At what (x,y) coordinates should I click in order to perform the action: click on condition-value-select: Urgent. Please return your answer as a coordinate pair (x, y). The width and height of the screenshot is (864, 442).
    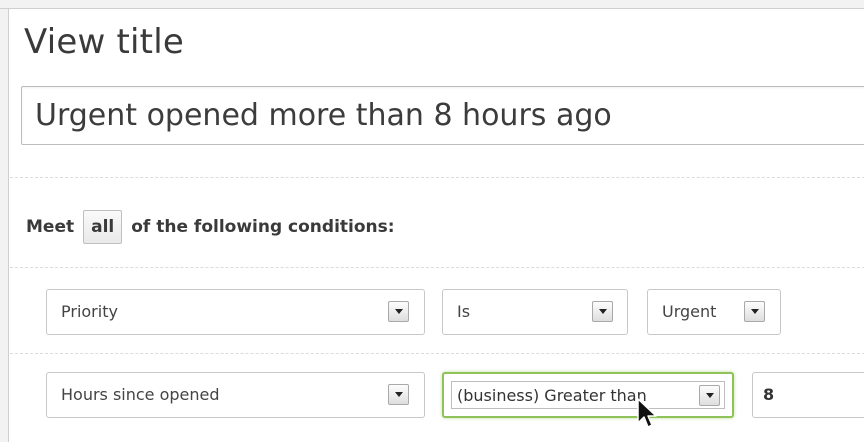
    Looking at the image, I should click on (714, 312).